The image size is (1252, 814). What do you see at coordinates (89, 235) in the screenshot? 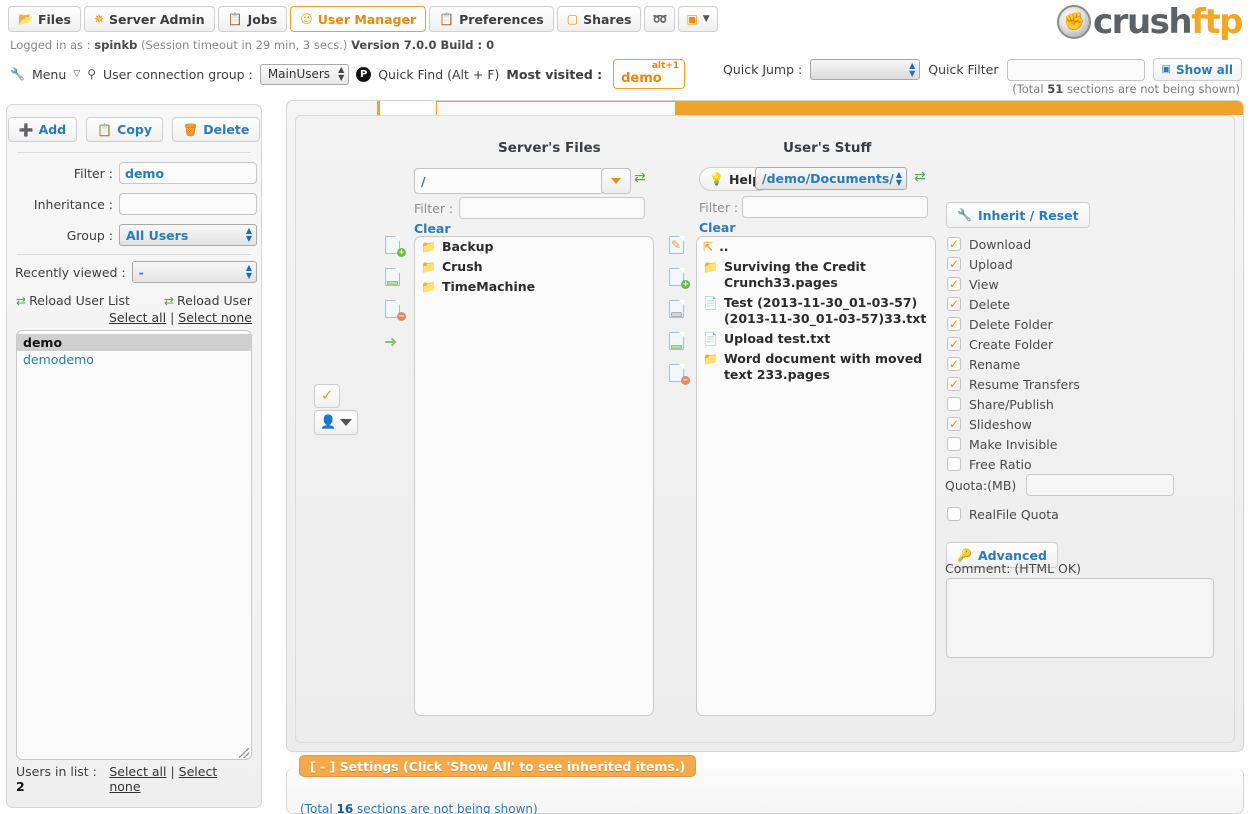
I see `group-label: Group :` at bounding box center [89, 235].